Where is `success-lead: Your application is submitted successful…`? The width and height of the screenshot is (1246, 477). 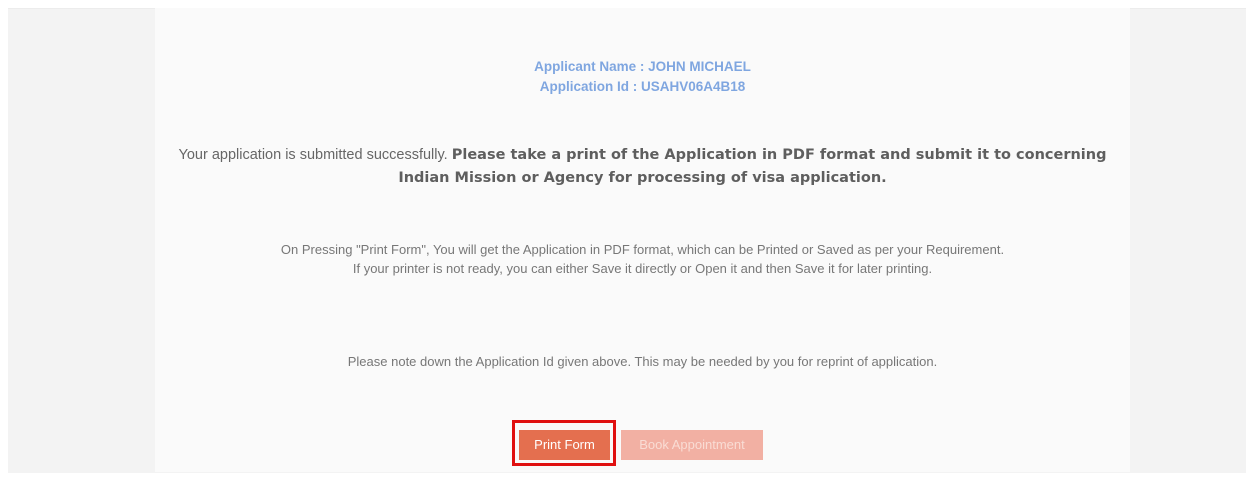 success-lead: Your application is submitted successful… is located at coordinates (313, 155).